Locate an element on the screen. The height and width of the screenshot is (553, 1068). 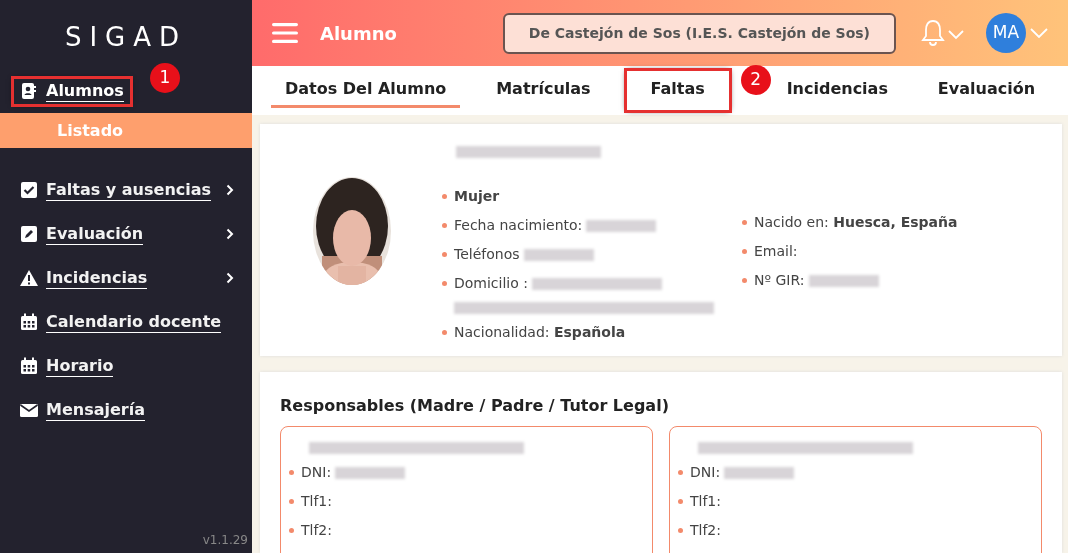
field-label: Fecha nacimiento: is located at coordinates (518, 225).